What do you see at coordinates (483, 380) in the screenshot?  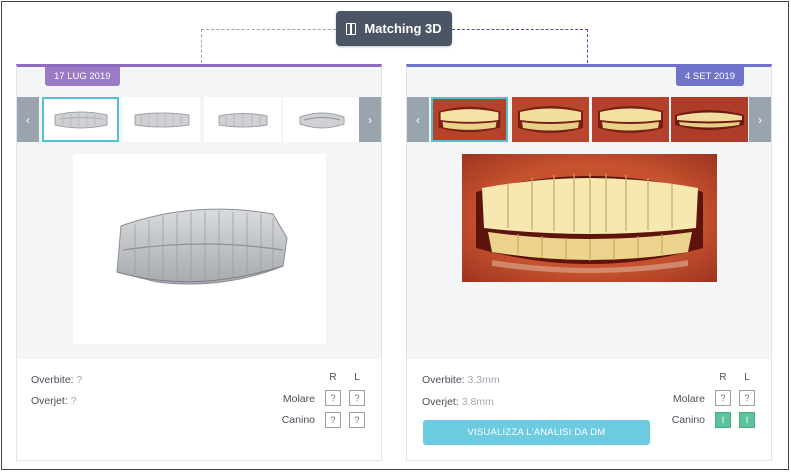 I see `overbite-value: 3.3mm` at bounding box center [483, 380].